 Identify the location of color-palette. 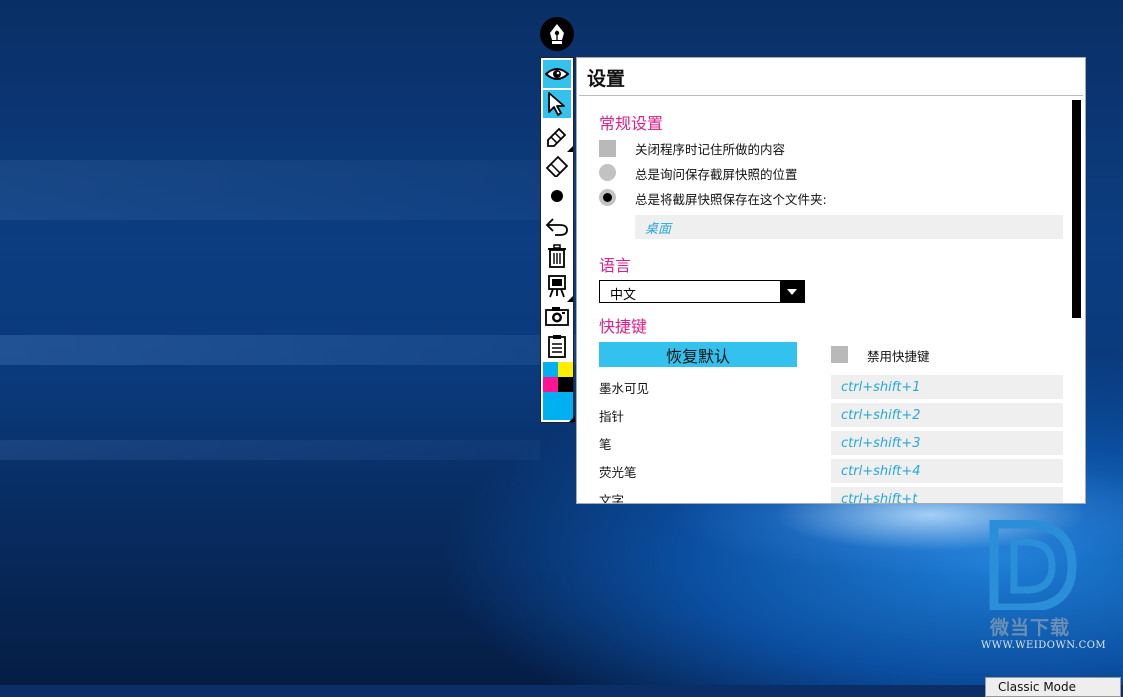
(559, 392).